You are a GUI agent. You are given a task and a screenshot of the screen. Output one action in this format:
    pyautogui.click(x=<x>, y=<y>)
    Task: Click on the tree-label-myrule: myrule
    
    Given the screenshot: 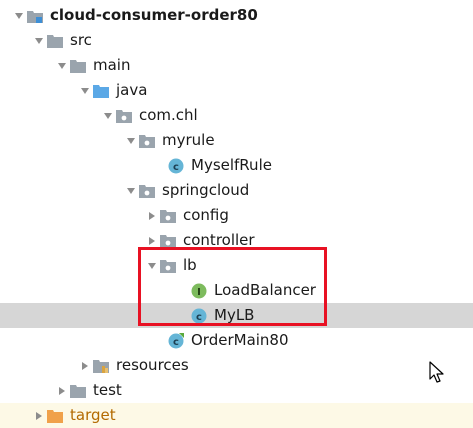 What is the action you would take?
    pyautogui.click(x=188, y=140)
    